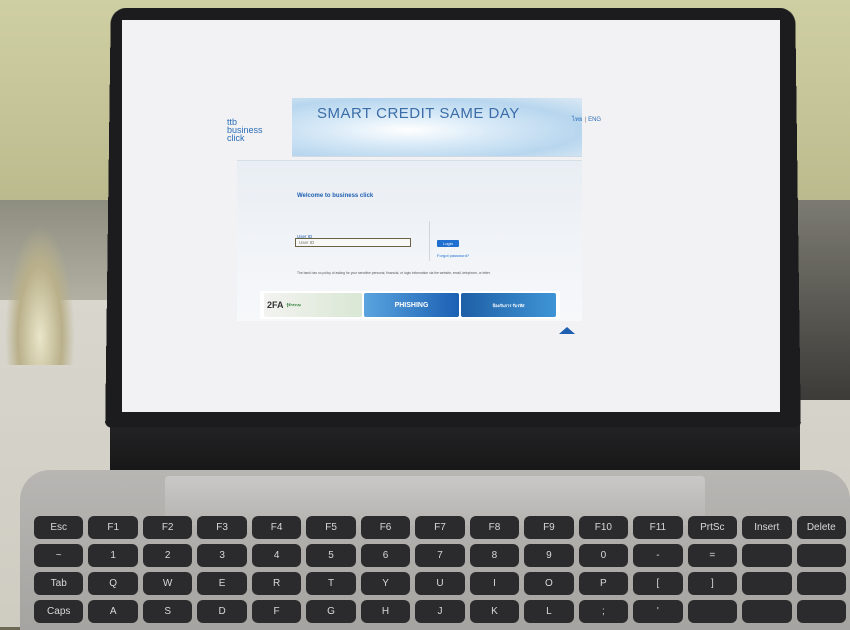 This screenshot has width=850, height=630. What do you see at coordinates (222, 527) in the screenshot?
I see `keyboard-key: F3` at bounding box center [222, 527].